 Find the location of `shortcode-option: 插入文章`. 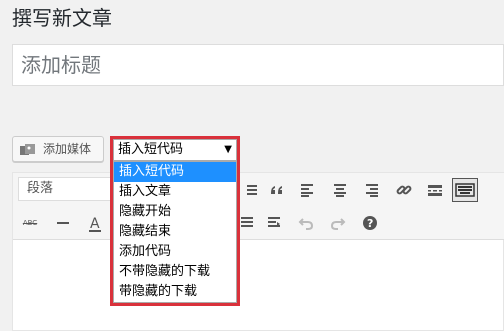

shortcode-option: 插入文章 is located at coordinates (175, 192).